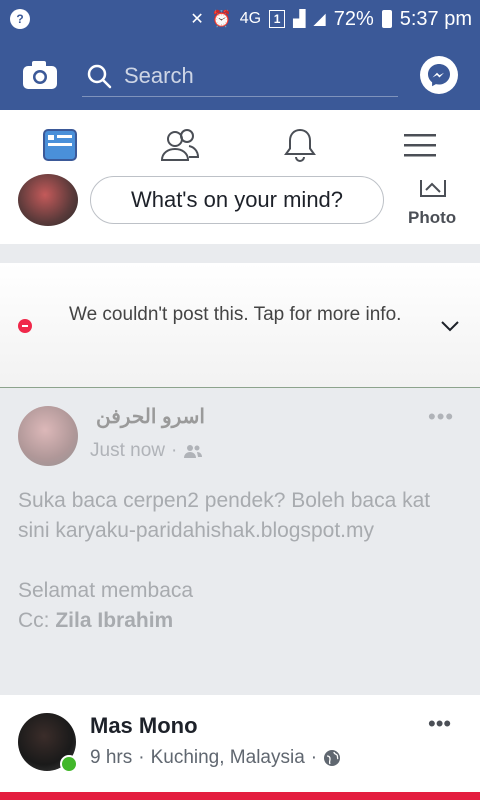 This screenshot has width=480, height=800. I want to click on cc-name: Zila Ibrahim, so click(114, 620).